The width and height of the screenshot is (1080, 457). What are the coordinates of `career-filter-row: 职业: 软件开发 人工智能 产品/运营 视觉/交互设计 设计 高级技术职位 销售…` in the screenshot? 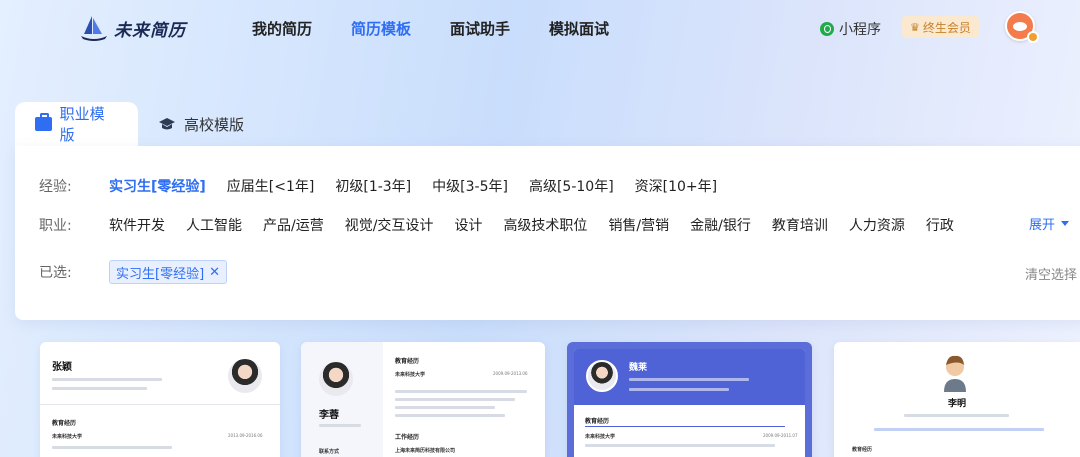 It's located at (507, 225).